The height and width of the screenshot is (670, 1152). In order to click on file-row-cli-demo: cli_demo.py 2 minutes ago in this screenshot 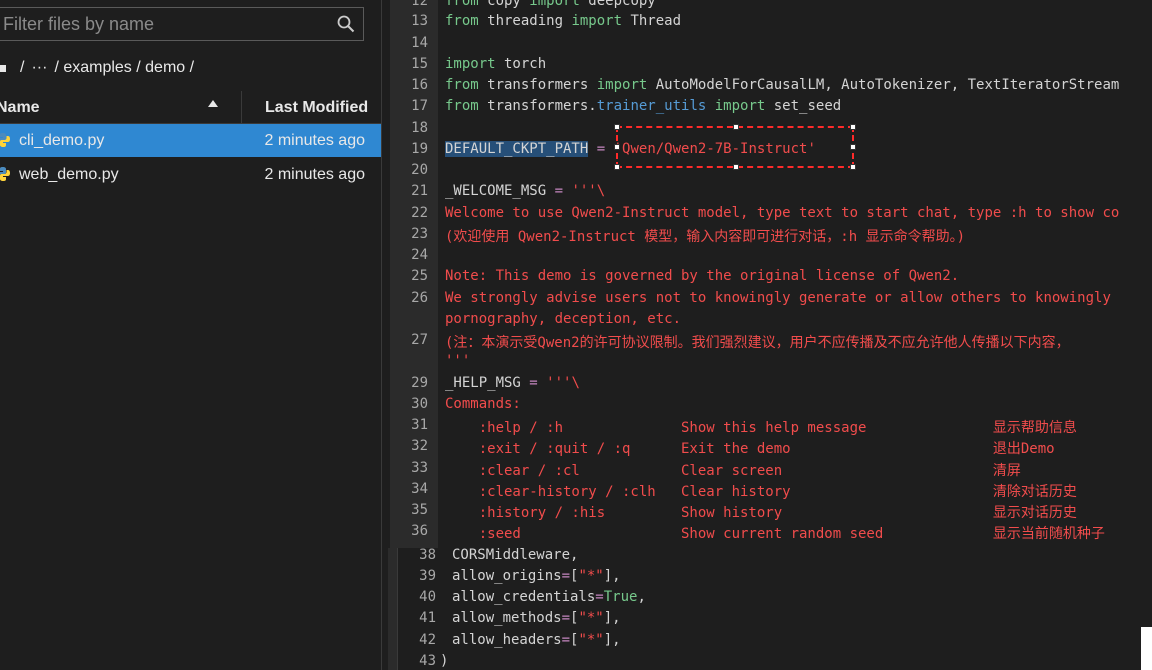, I will do `click(190, 140)`.